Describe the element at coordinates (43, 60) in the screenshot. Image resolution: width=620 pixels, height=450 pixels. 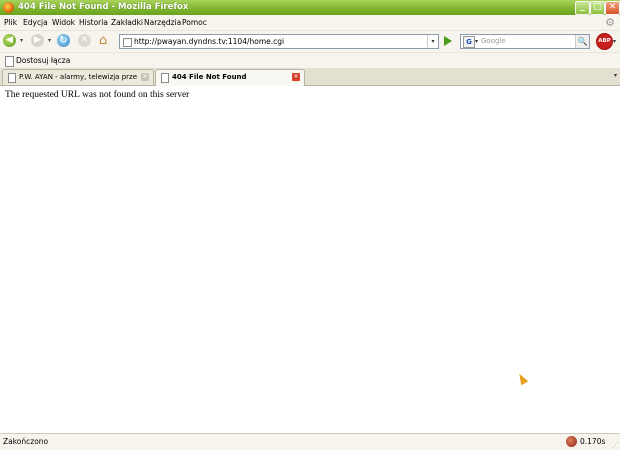
I see `bookmark-customize-links: Dostosuj łącza` at that location.